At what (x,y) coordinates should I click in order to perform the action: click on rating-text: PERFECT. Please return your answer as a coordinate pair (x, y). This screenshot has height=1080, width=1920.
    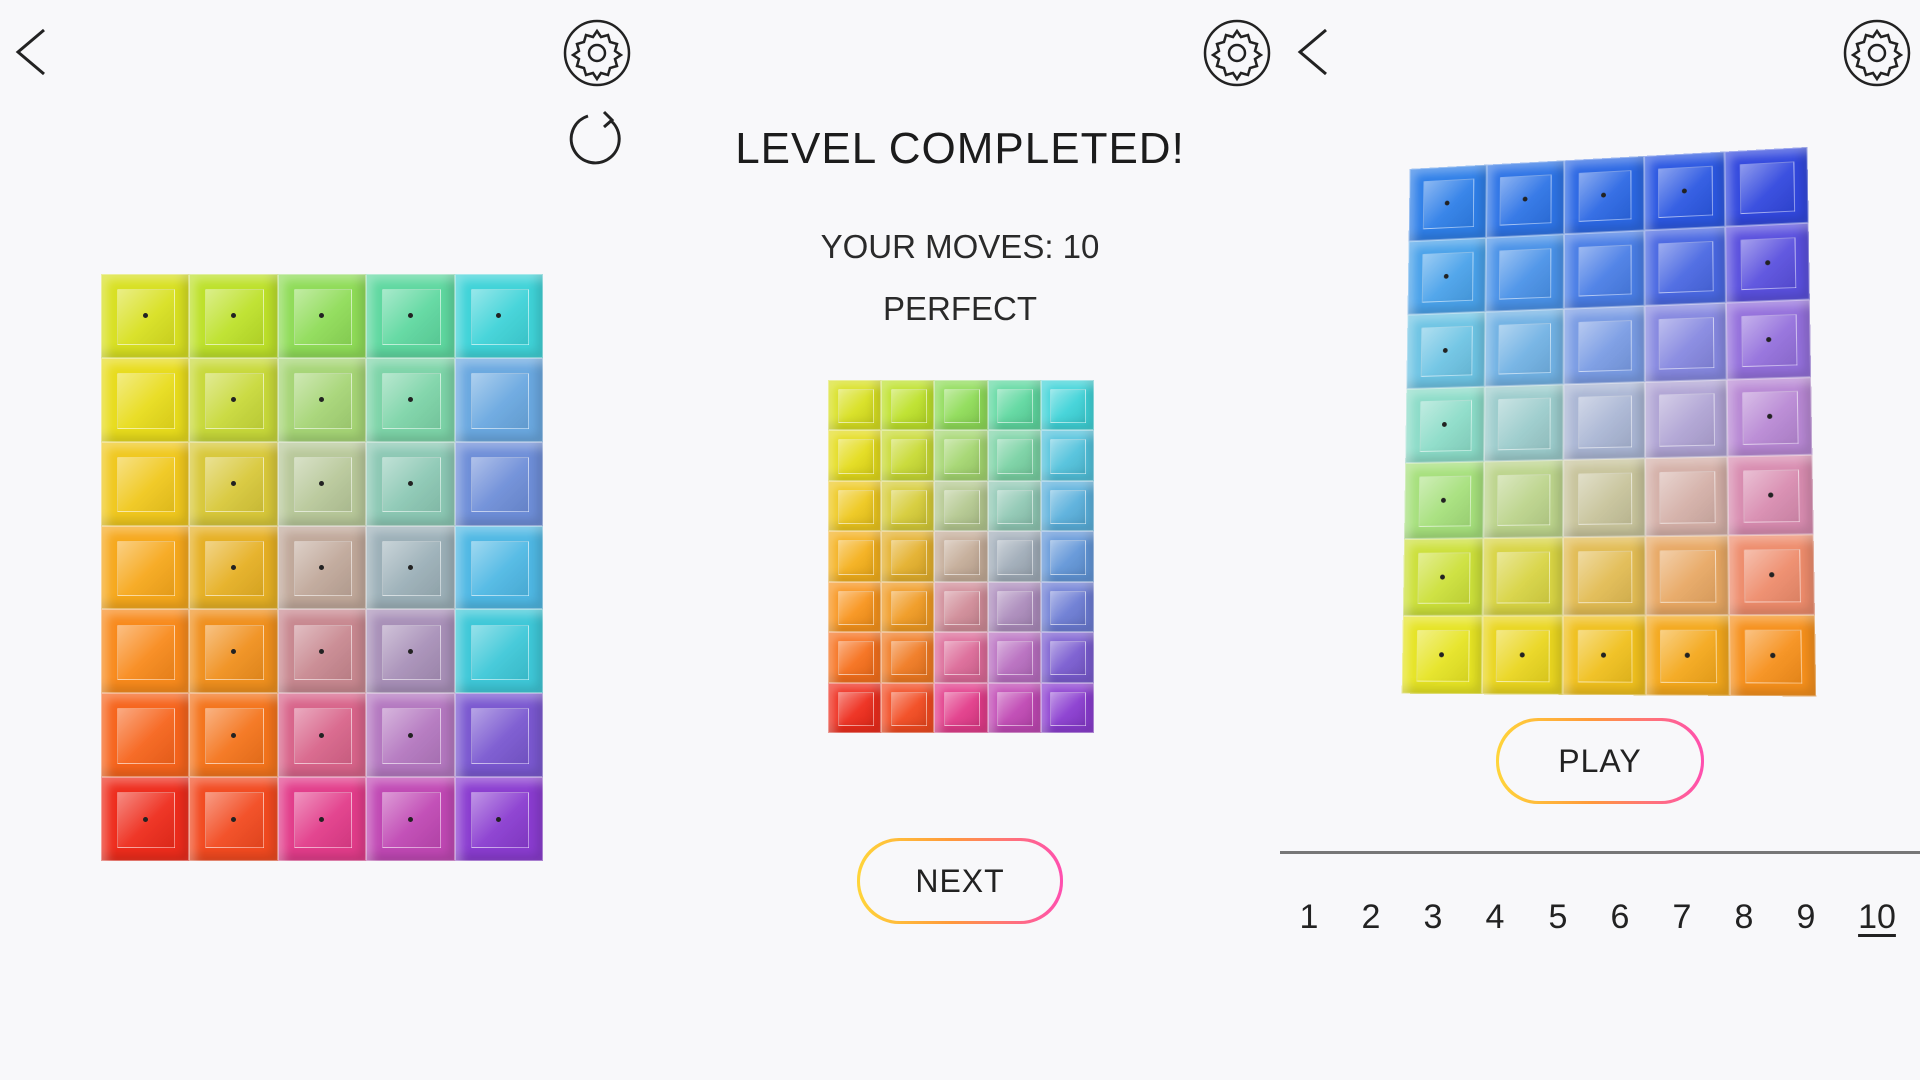
    Looking at the image, I should click on (959, 308).